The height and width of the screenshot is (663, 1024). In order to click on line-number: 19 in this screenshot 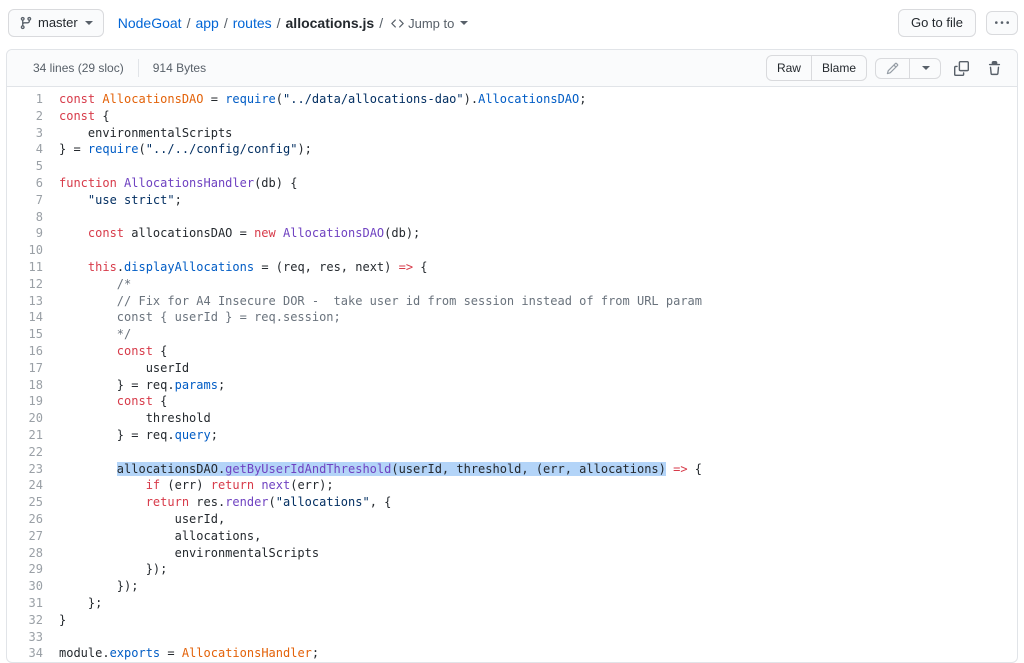, I will do `click(29, 401)`.